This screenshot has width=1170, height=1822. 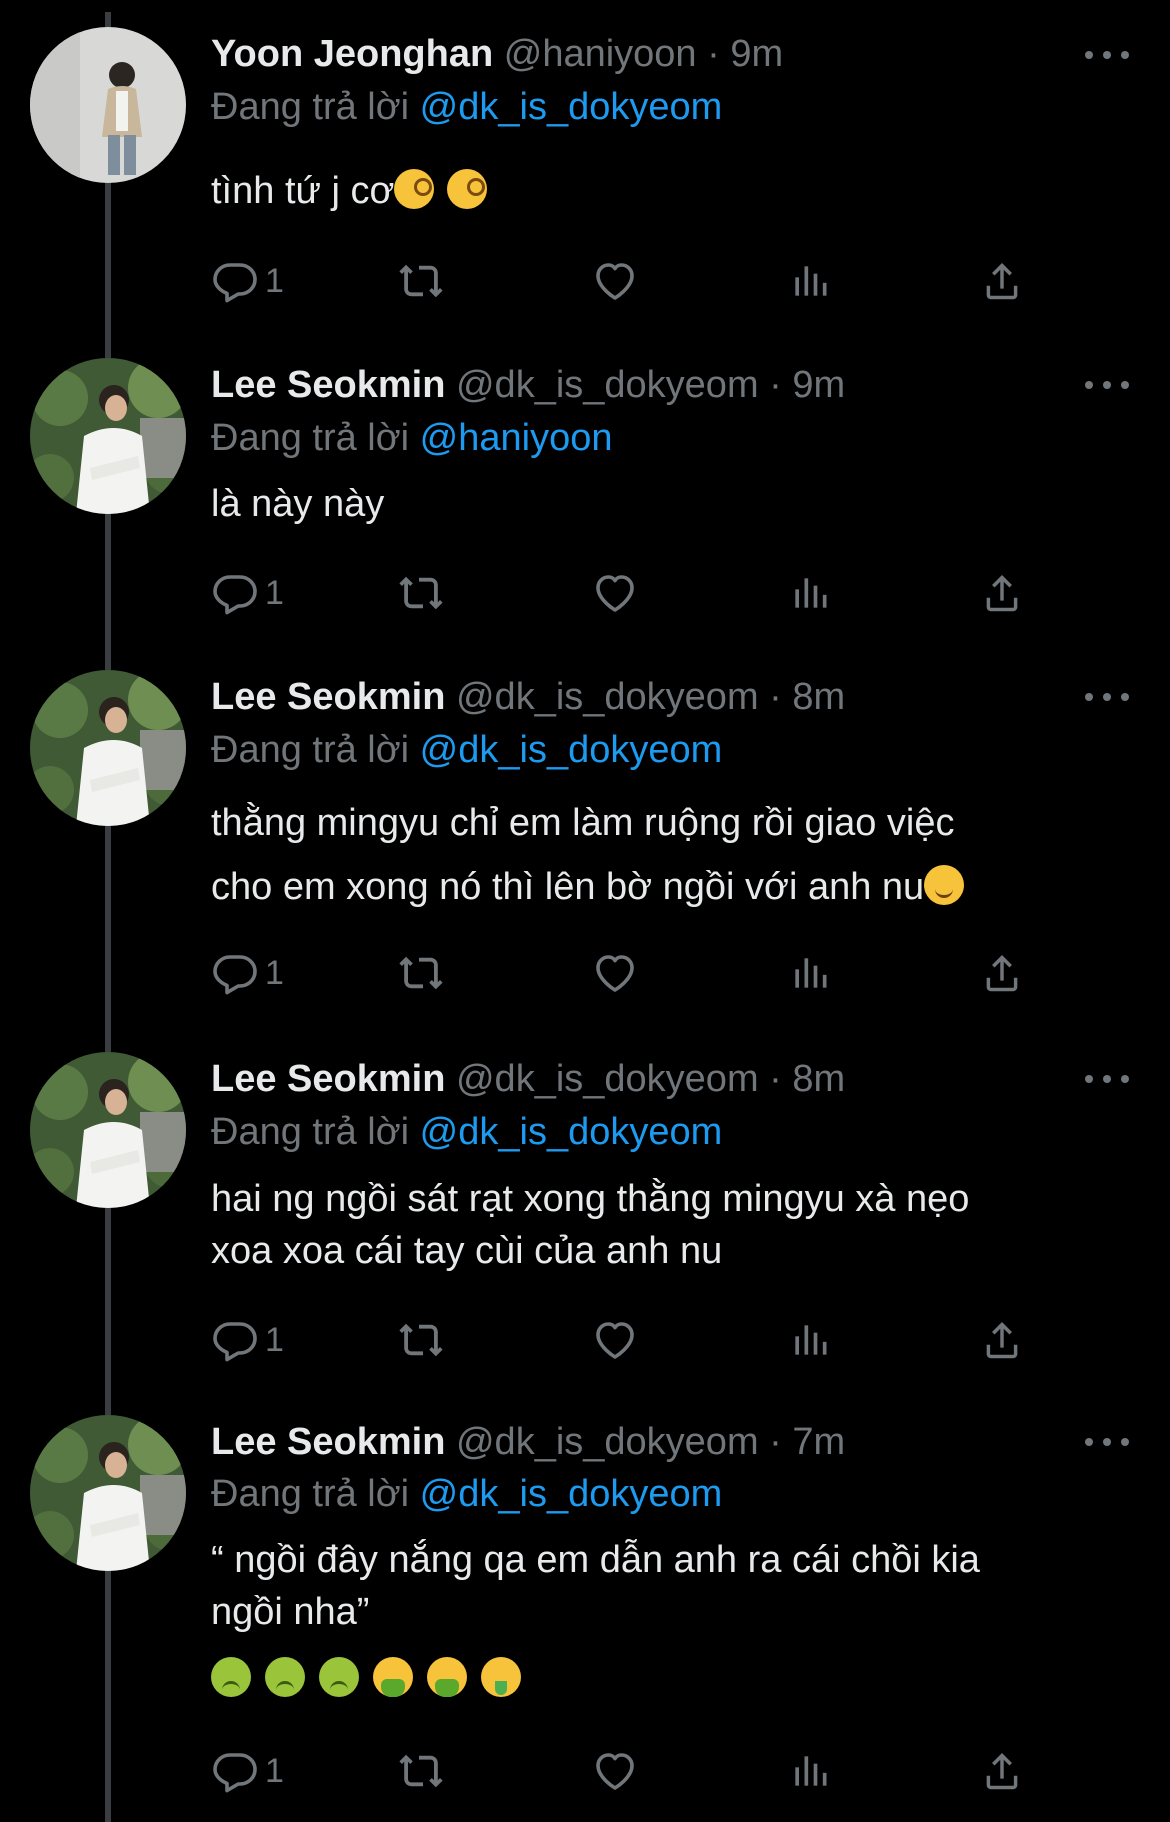 I want to click on replying-to: Đang trả lời @dk_is_dokyeom, so click(x=466, y=1494).